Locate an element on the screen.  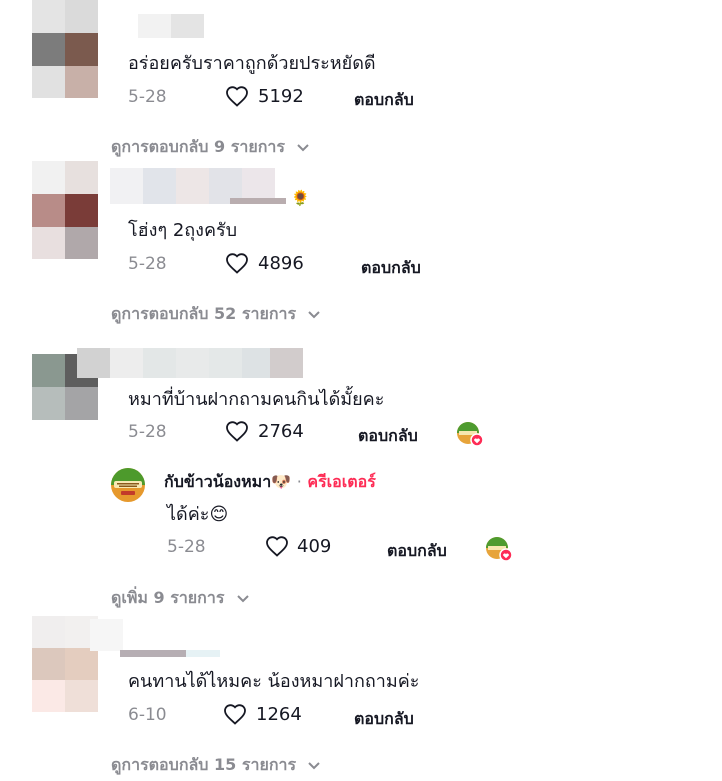
view-replies-button: ดูการตอบกลับ 52 รายการ is located at coordinates (216, 314).